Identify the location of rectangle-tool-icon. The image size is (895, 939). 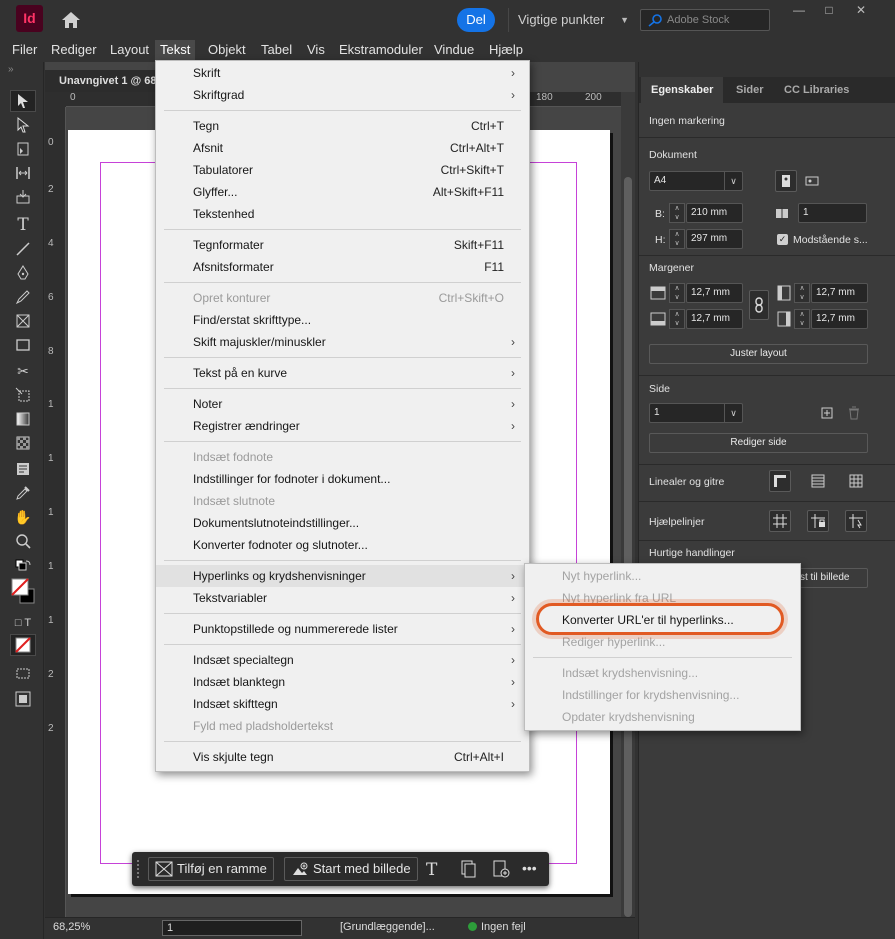
(23, 345).